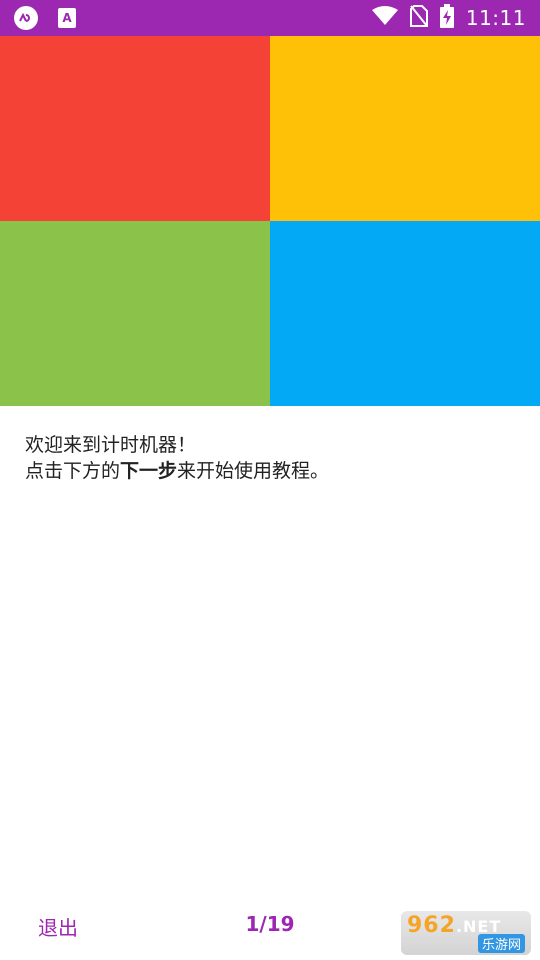 This screenshot has height=960, width=540. Describe the element at coordinates (135, 128) in the screenshot. I see `red-tile` at that location.